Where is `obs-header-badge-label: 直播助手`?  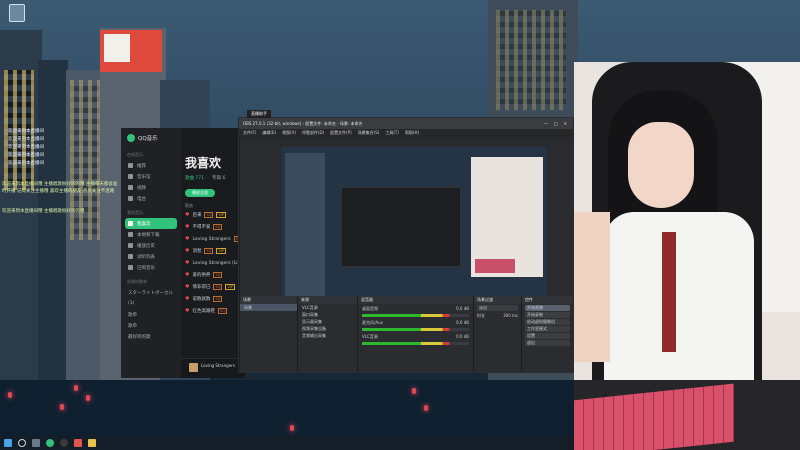 obs-header-badge-label: 直播助手 is located at coordinates (259, 113).